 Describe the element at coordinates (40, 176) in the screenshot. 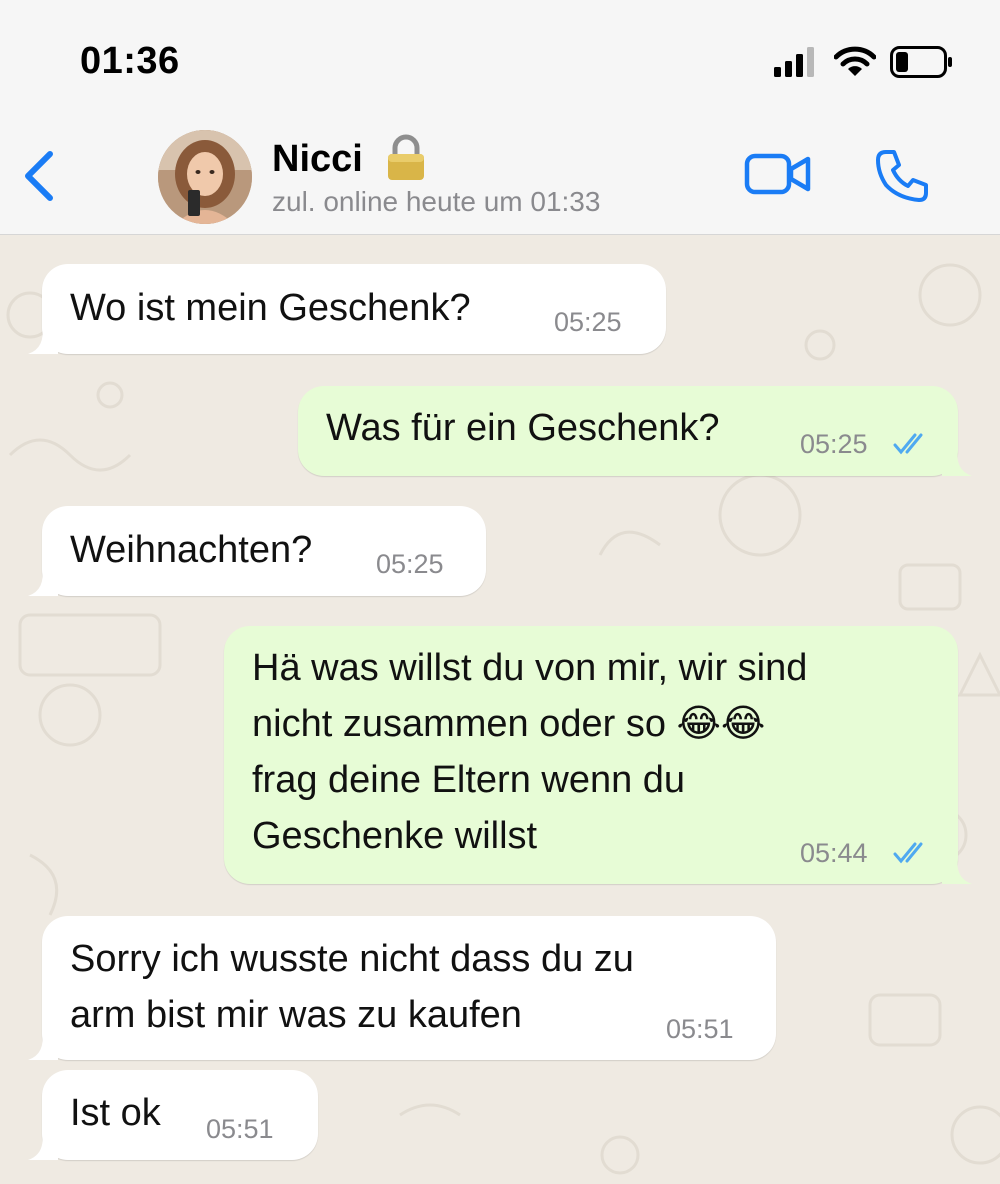

I see `back-chevron-icon` at that location.